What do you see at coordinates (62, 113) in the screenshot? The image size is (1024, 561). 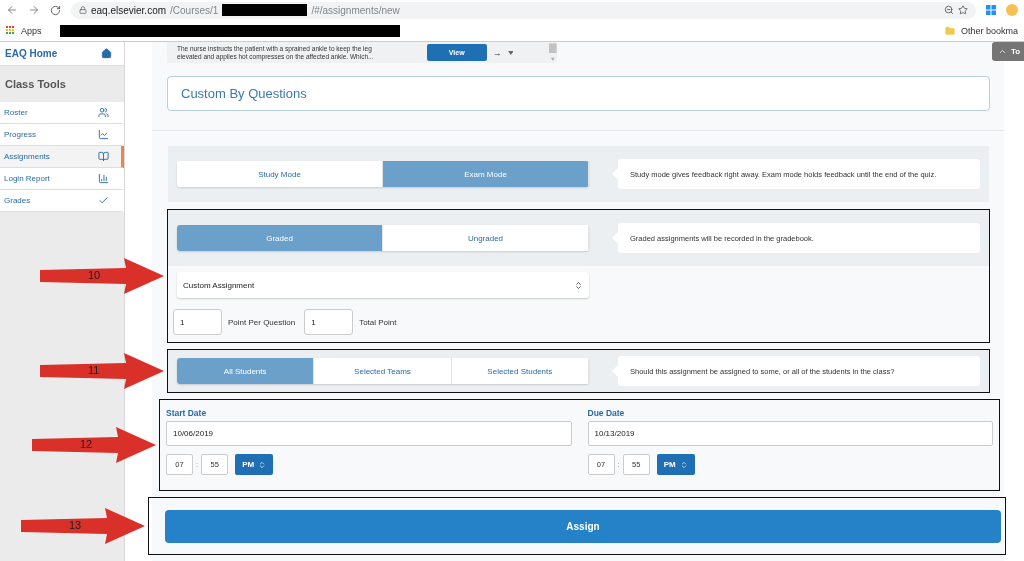 I see `sidebar-item: Roster` at bounding box center [62, 113].